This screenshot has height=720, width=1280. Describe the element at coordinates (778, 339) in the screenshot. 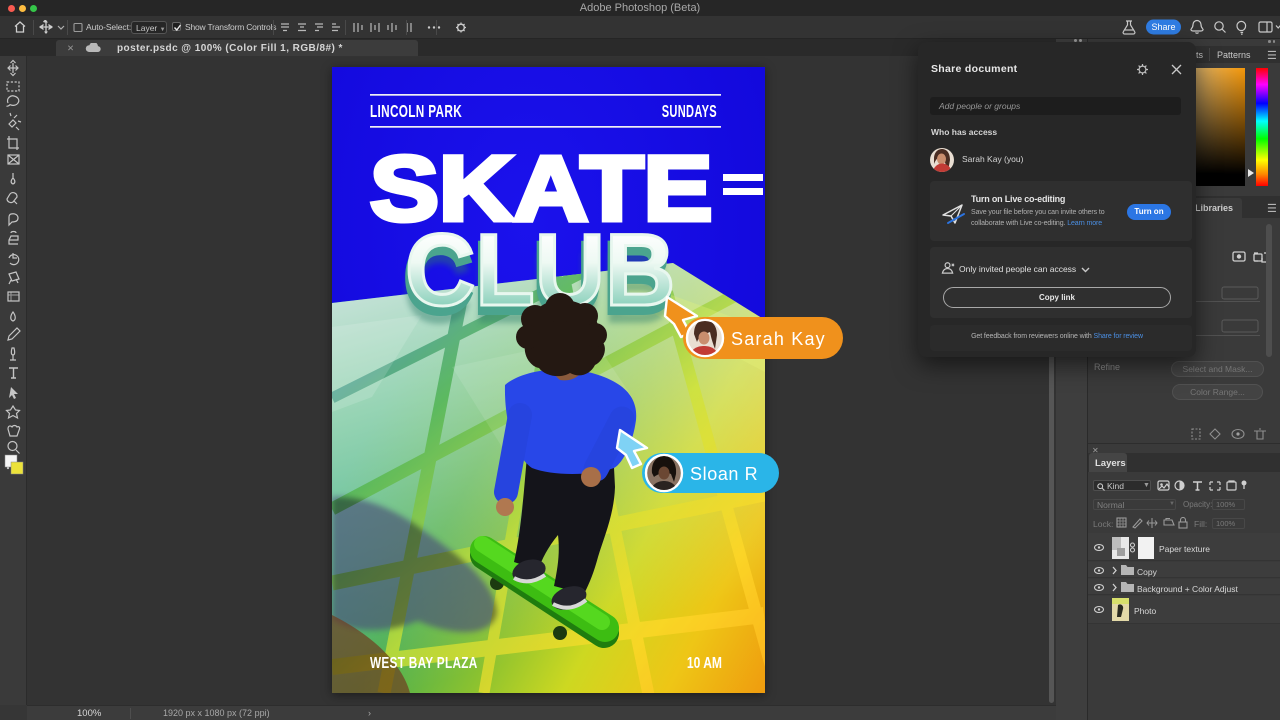

I see `svg-text: Sarah Kay` at that location.